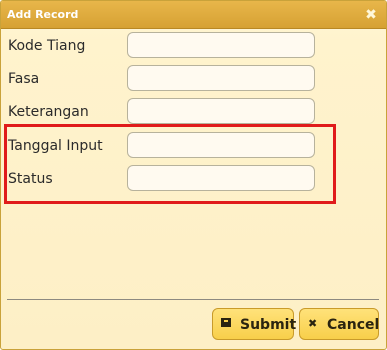 This screenshot has height=350, width=387. I want to click on field-row-fasa: Fasa, so click(193, 79).